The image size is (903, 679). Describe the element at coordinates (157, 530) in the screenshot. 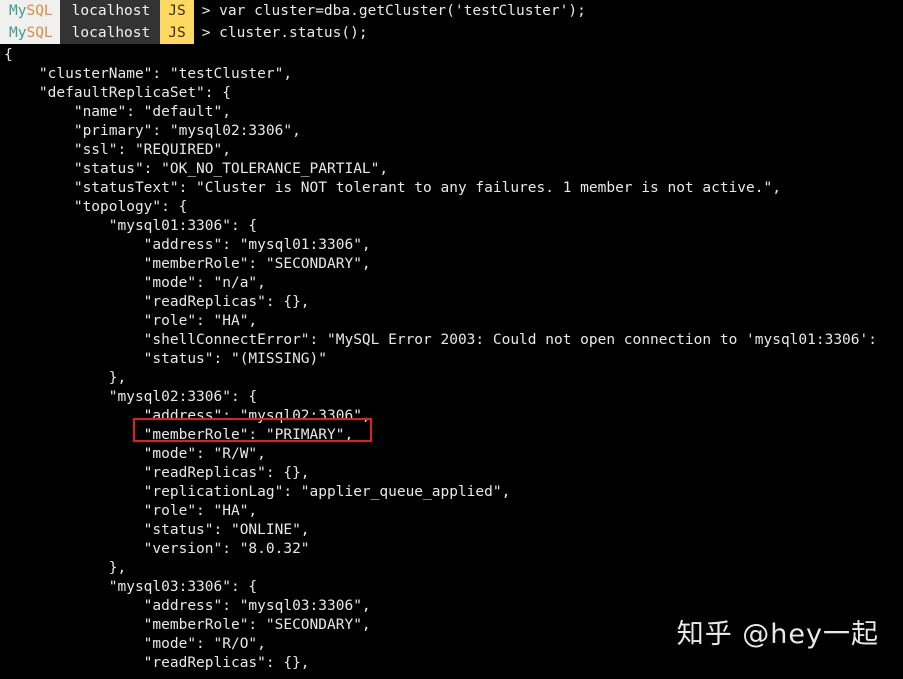

I see `json-output-line: "status": "ONLINE",` at that location.